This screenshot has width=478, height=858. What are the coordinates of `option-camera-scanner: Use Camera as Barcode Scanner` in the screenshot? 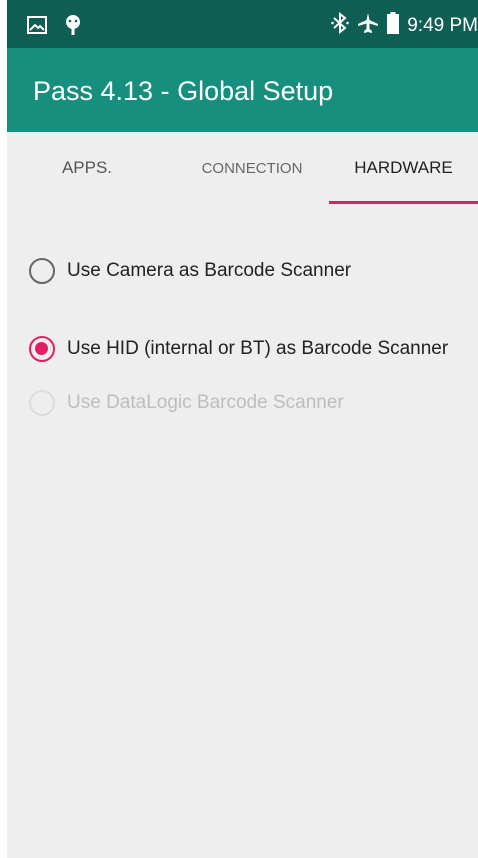 It's located at (190, 271).